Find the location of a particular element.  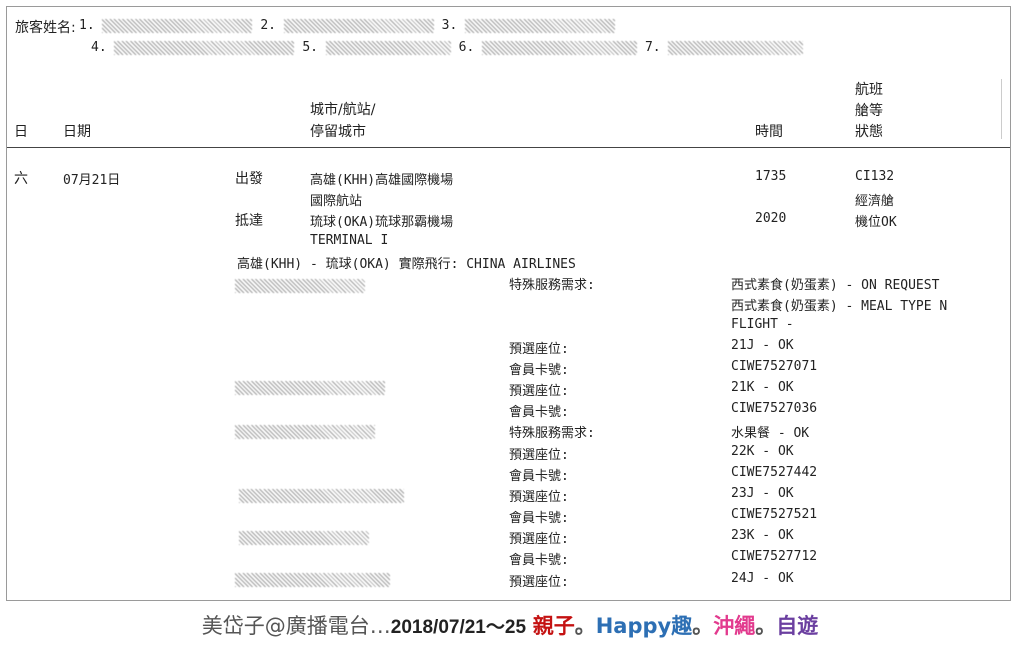

service-value: 24J - OK is located at coordinates (762, 578).